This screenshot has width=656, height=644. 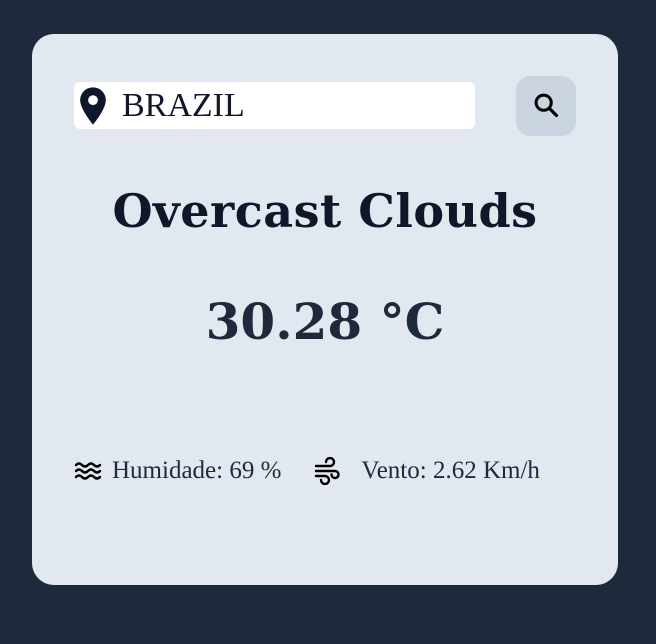 I want to click on weather-details: Humidade: 69 % Vento: 2.62 Km/h, so click(x=307, y=471).